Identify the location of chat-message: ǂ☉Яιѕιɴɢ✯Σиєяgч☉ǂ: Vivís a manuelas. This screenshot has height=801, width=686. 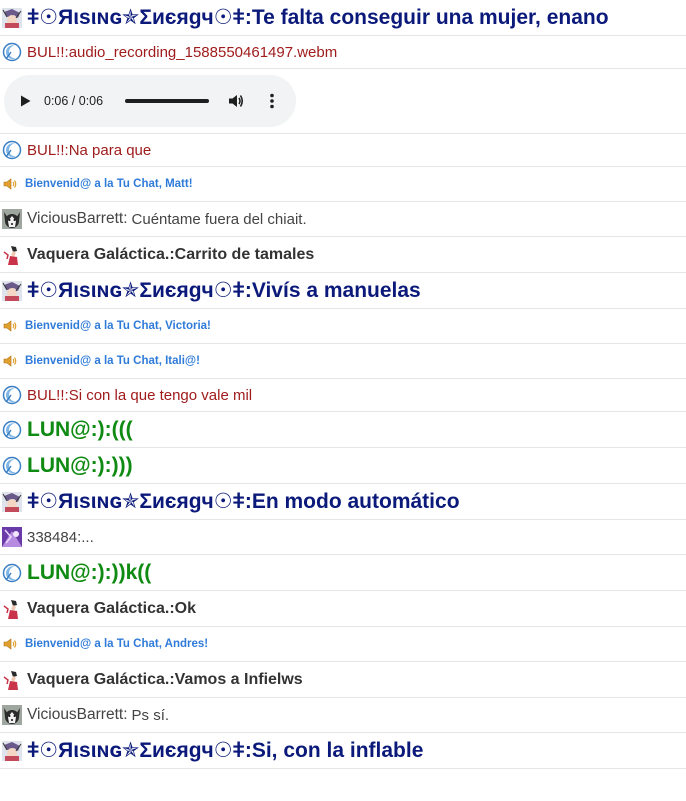
(343, 291).